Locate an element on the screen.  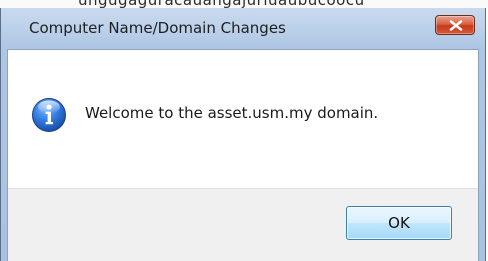
close-button is located at coordinates (455, 25).